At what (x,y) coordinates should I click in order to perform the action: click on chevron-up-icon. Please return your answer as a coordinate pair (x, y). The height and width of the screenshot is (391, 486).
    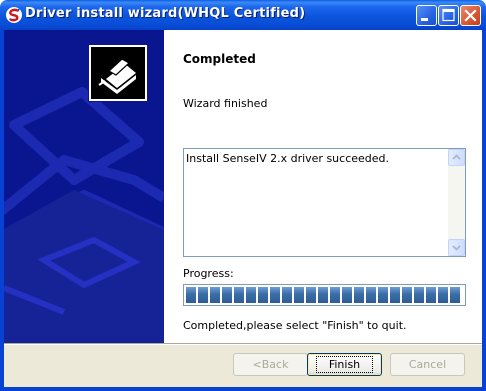
    Looking at the image, I should click on (456, 157).